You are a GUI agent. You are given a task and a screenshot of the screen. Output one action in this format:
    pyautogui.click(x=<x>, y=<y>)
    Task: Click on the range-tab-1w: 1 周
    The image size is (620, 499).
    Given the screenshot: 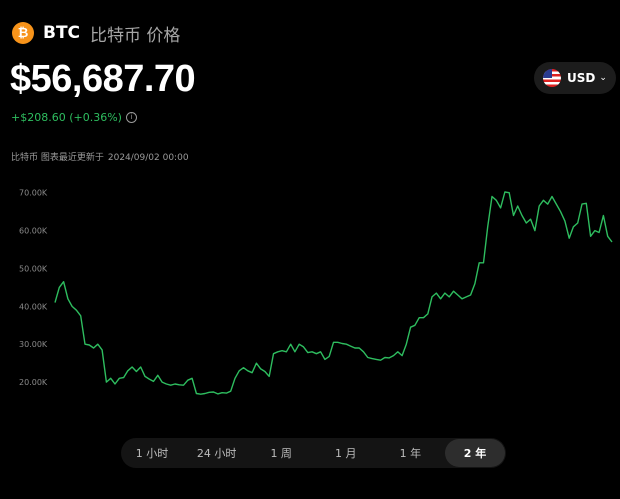 What is the action you would take?
    pyautogui.click(x=281, y=453)
    